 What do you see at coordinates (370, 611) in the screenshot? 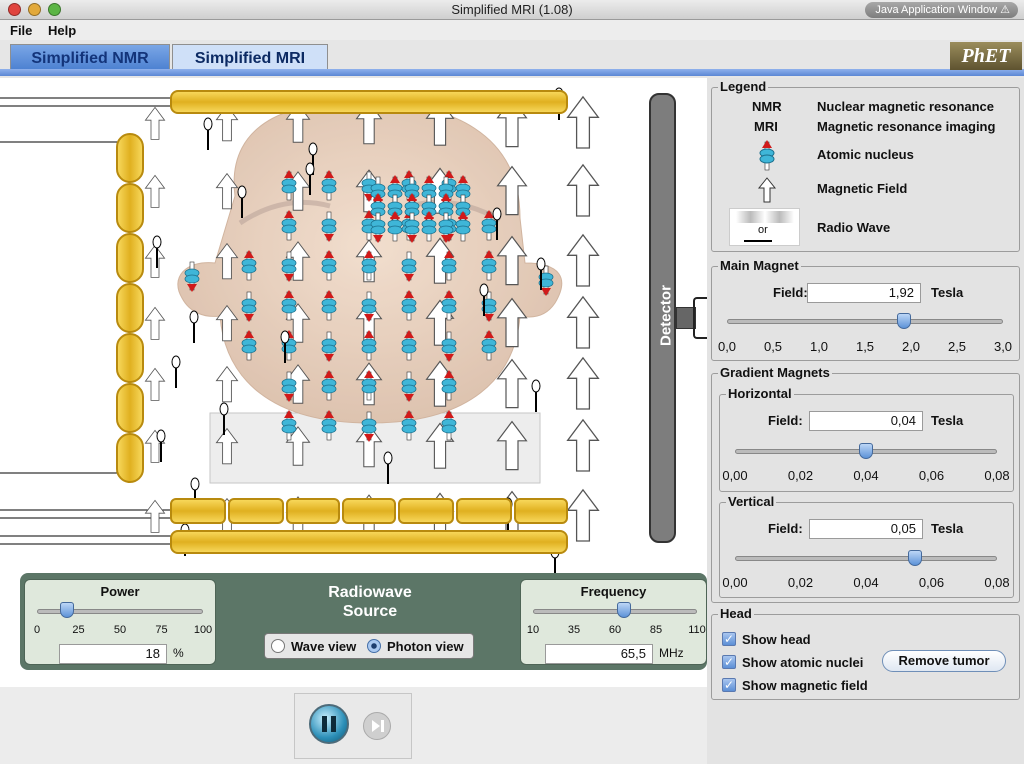
I see `radiowave-title-line2: Source` at bounding box center [370, 611].